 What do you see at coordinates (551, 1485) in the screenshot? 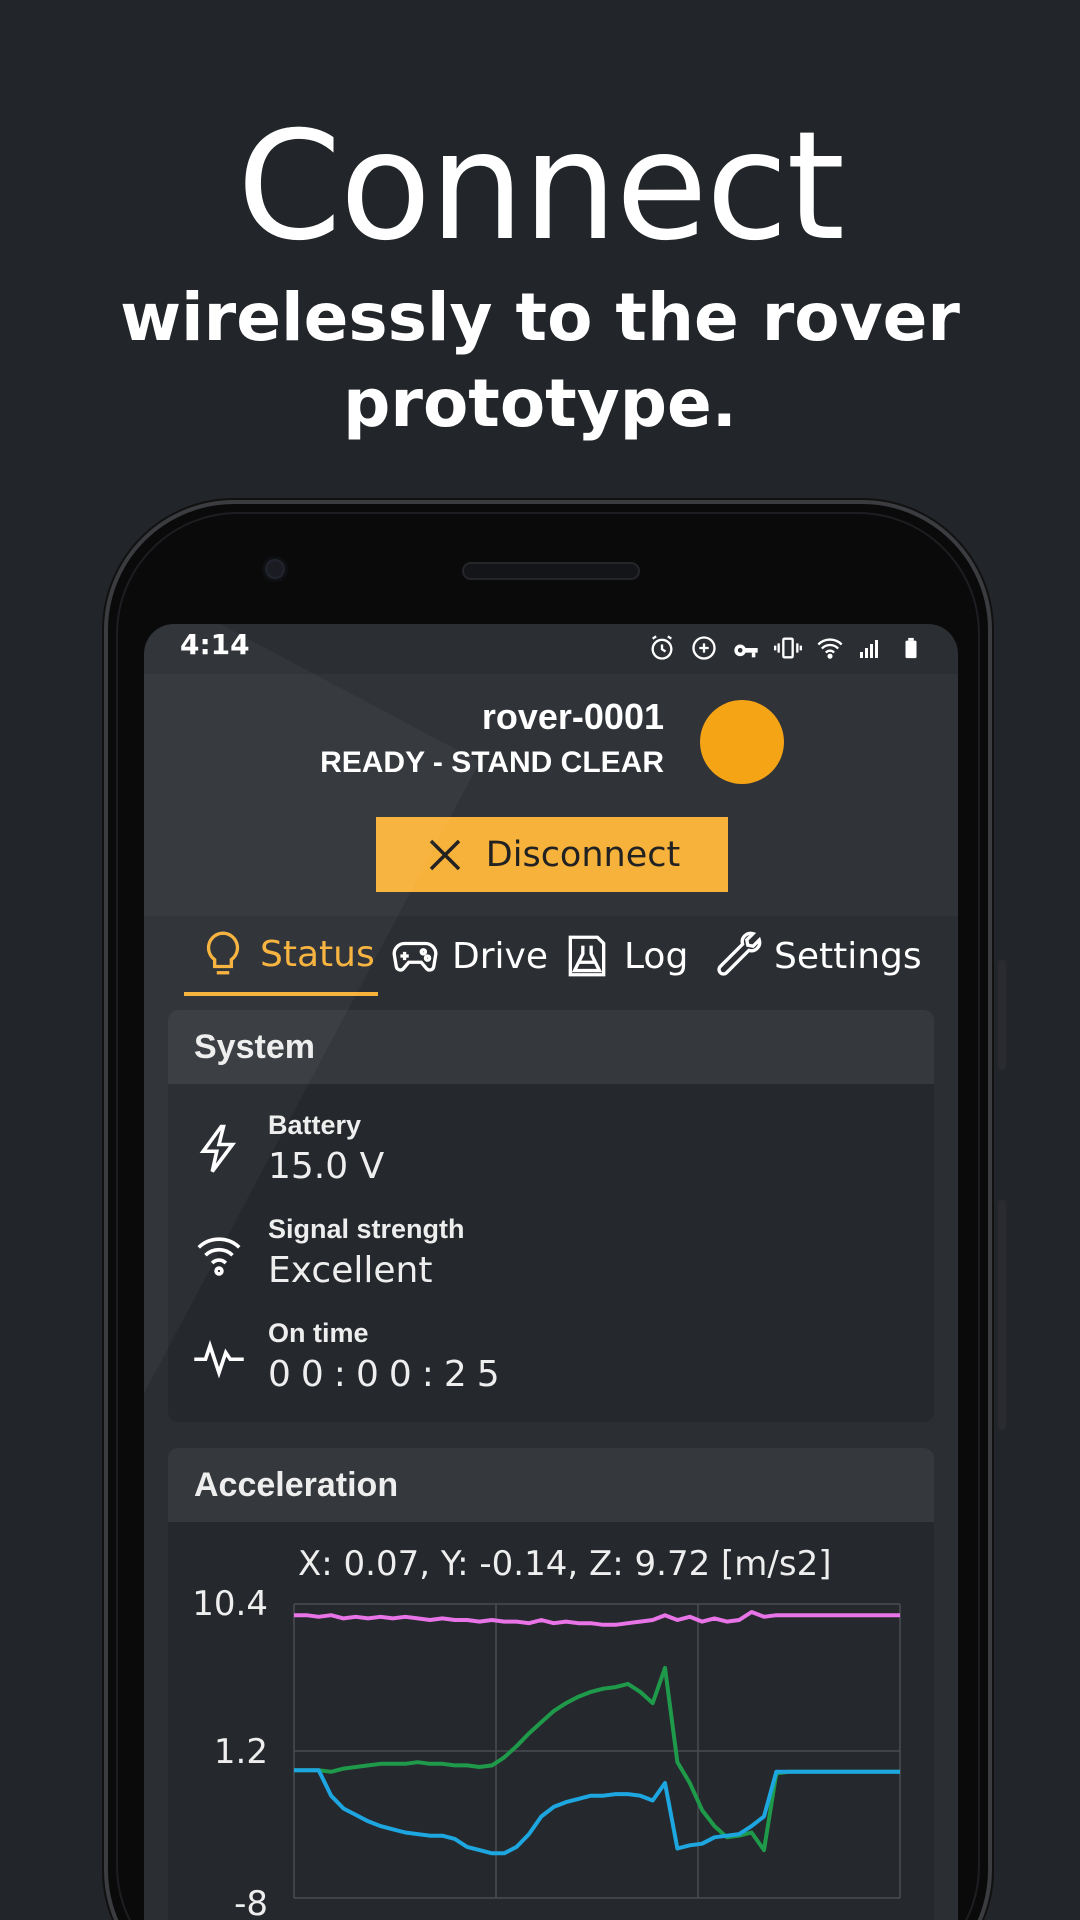
I see `acceleration-card-title: Acceleration` at bounding box center [551, 1485].